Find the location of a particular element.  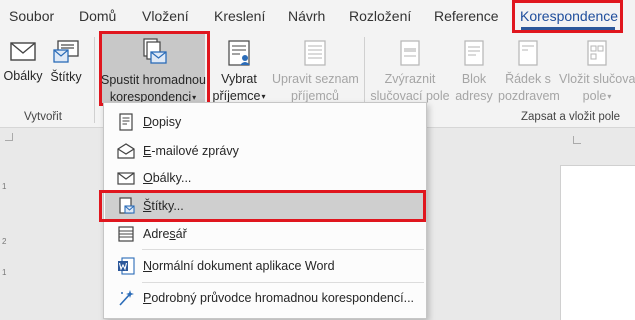

vertical-ruler: 1 2 1 is located at coordinates (6, 235).